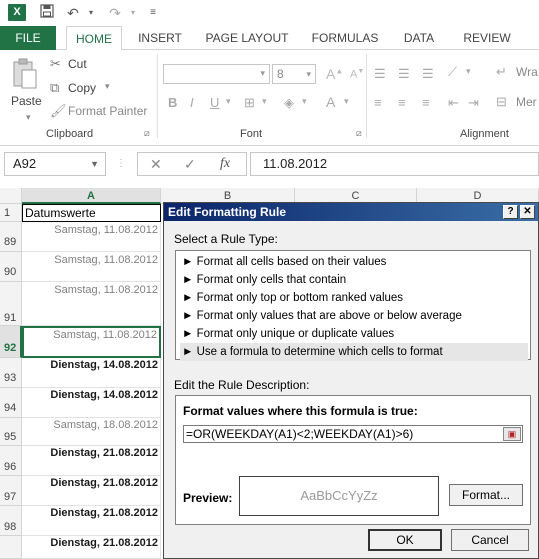 The height and width of the screenshot is (559, 539). What do you see at coordinates (354, 280) in the screenshot?
I see `rule-type-item: ► Format only cells that contain` at bounding box center [354, 280].